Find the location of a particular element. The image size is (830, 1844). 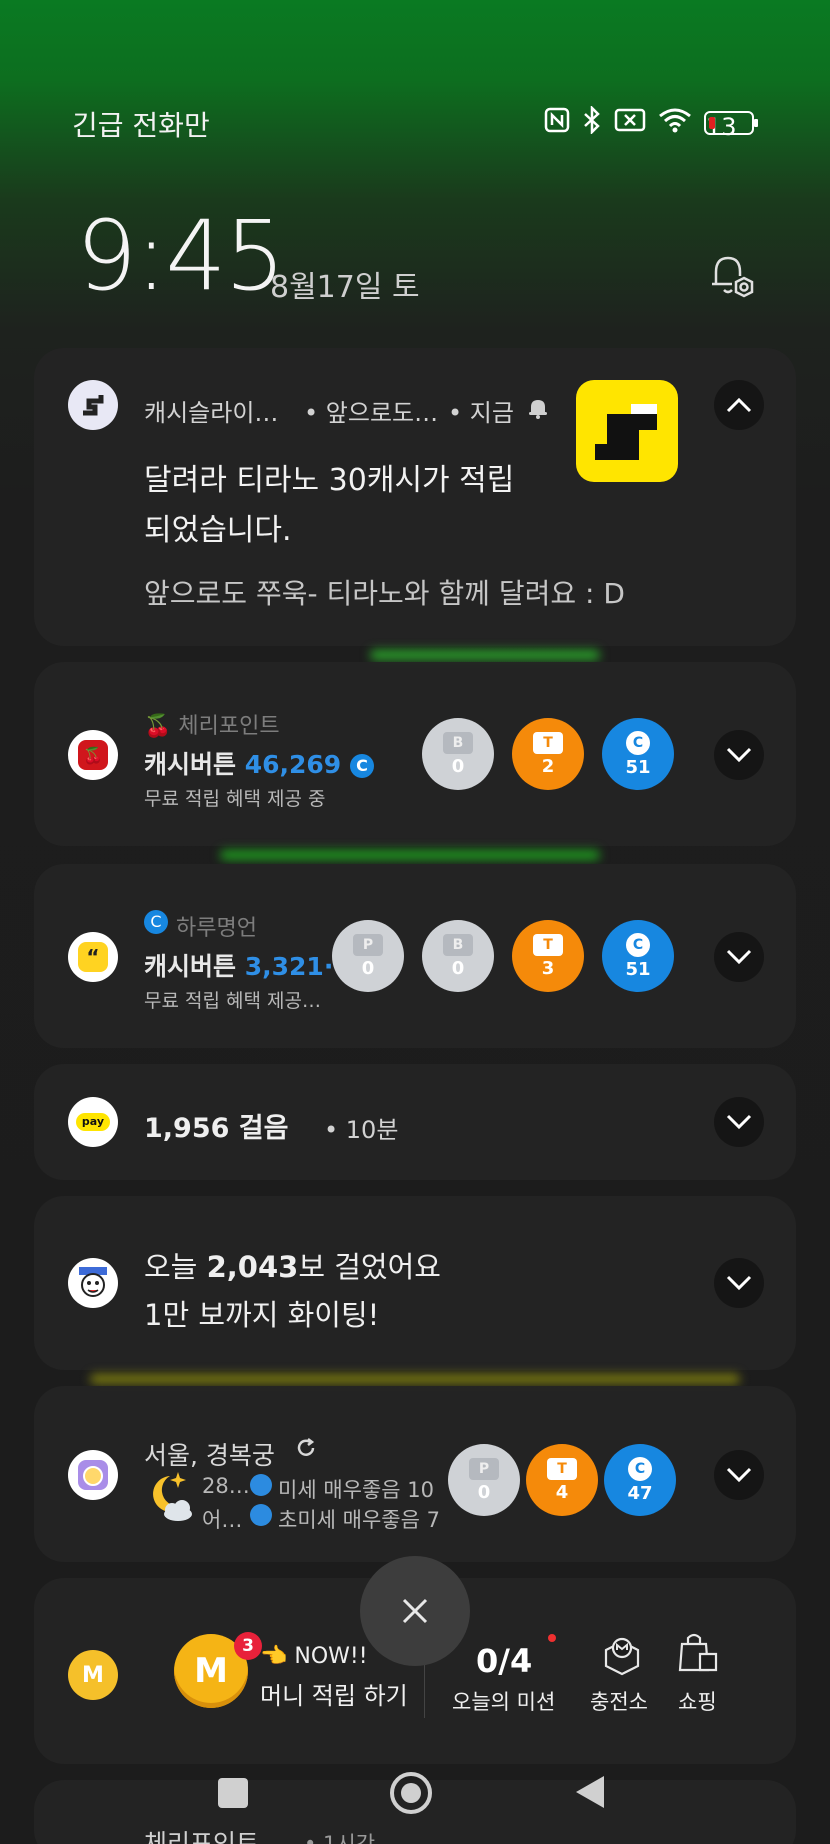

collapse-button is located at coordinates (739, 405).